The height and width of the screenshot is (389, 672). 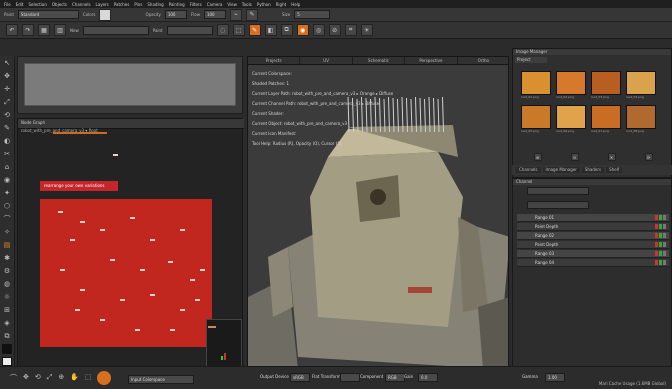 I want to click on clear-icon: ⊘, so click(x=334, y=30).